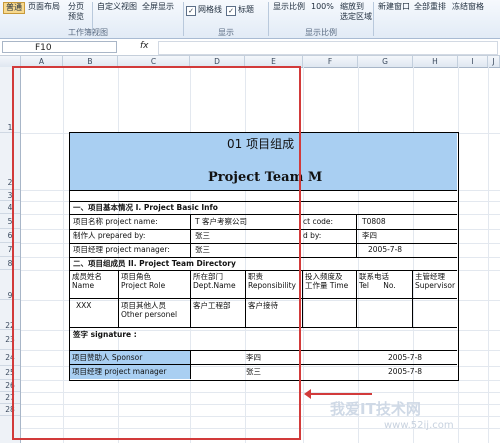  What do you see at coordinates (405, 371) in the screenshot?
I see `manager-date: 2005-7-8` at bounding box center [405, 371].